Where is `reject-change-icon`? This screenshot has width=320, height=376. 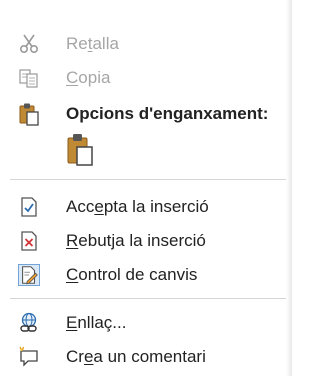
reject-change-icon is located at coordinates (29, 241).